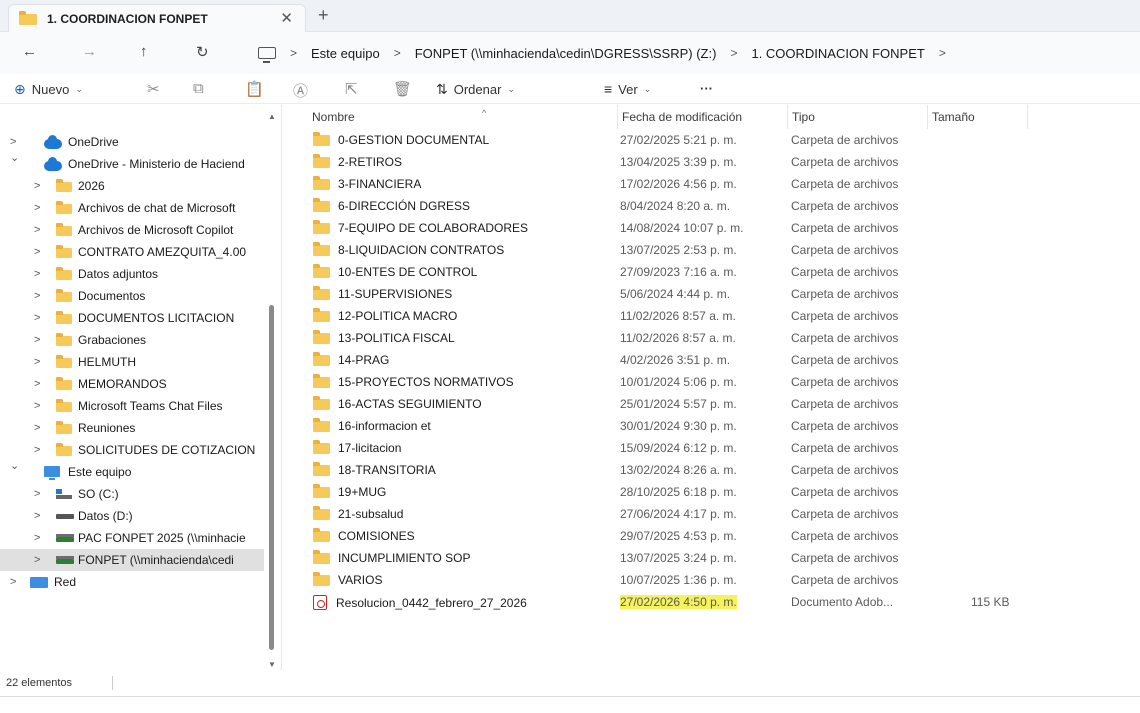 The image size is (1140, 713). I want to click on sidebar-scrollbar: ▲ ▼, so click(272, 391).